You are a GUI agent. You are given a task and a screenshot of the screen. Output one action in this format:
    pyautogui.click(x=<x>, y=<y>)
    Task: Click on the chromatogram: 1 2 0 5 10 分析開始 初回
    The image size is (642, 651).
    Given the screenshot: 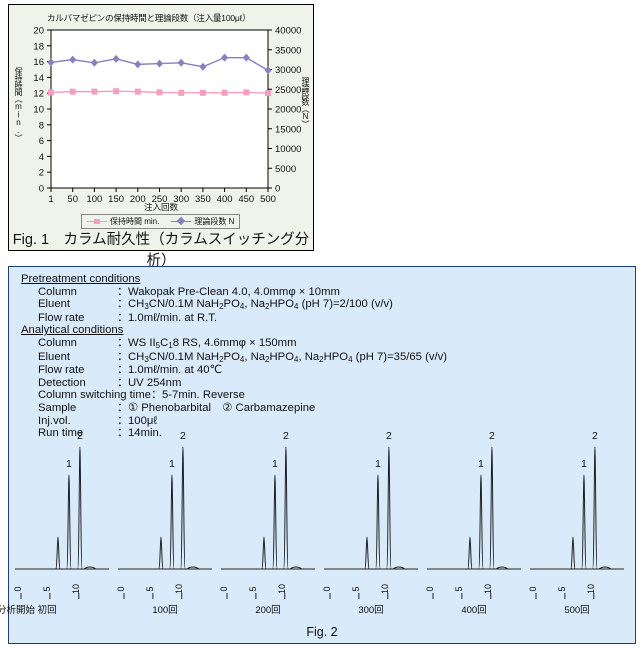 What is the action you would take?
    pyautogui.click(x=55, y=521)
    